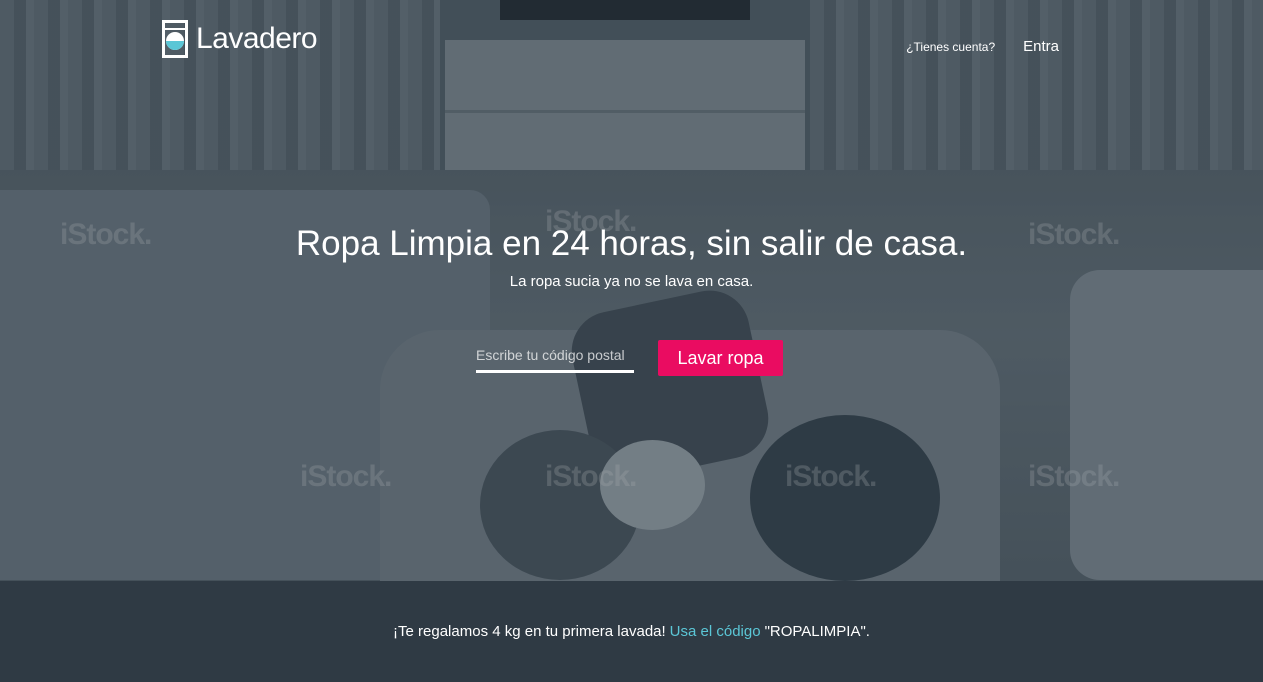  What do you see at coordinates (817, 631) in the screenshot?
I see `promo-code: "ROPALIMPIA".` at bounding box center [817, 631].